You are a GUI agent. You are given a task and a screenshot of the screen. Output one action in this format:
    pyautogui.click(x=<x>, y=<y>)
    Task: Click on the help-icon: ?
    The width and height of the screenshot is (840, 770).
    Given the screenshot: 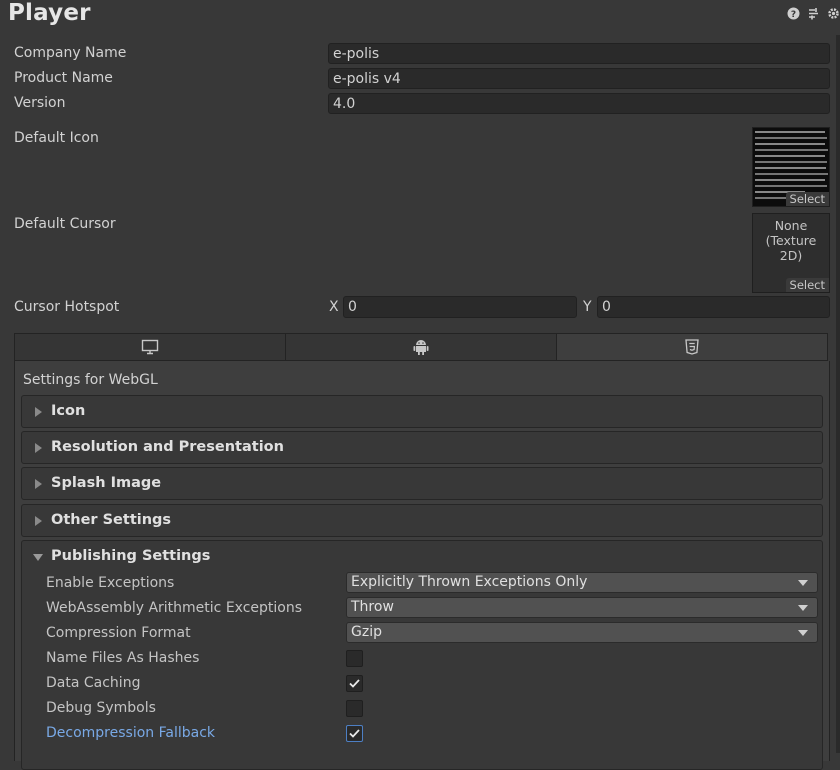 What is the action you would take?
    pyautogui.click(x=793, y=14)
    